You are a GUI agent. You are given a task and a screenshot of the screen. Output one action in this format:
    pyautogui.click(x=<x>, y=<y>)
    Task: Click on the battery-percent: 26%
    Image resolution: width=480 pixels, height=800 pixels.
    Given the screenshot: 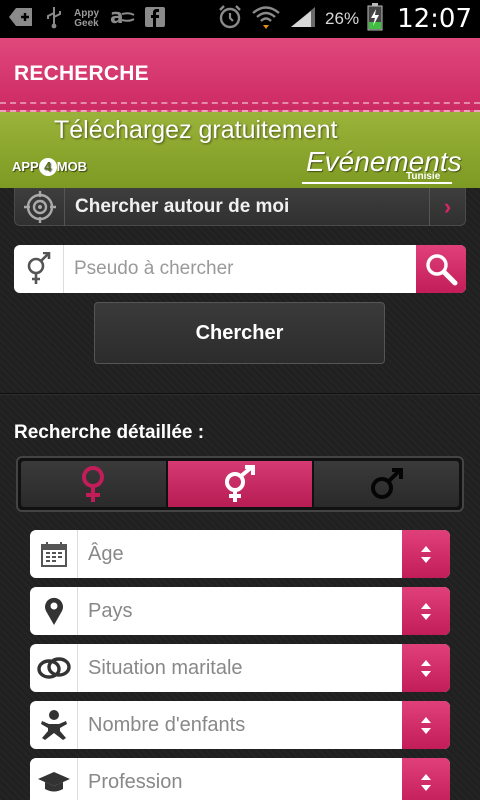 What is the action you would take?
    pyautogui.click(x=342, y=18)
    